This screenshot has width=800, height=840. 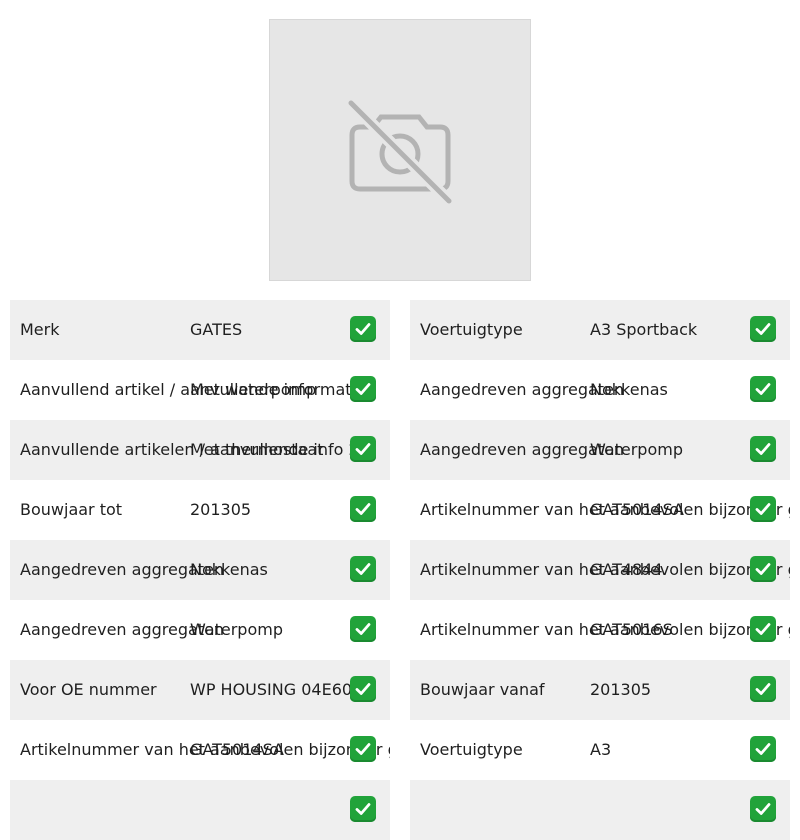 I want to click on spec-row: Bouwjaar vanaf 201305, so click(x=600, y=690).